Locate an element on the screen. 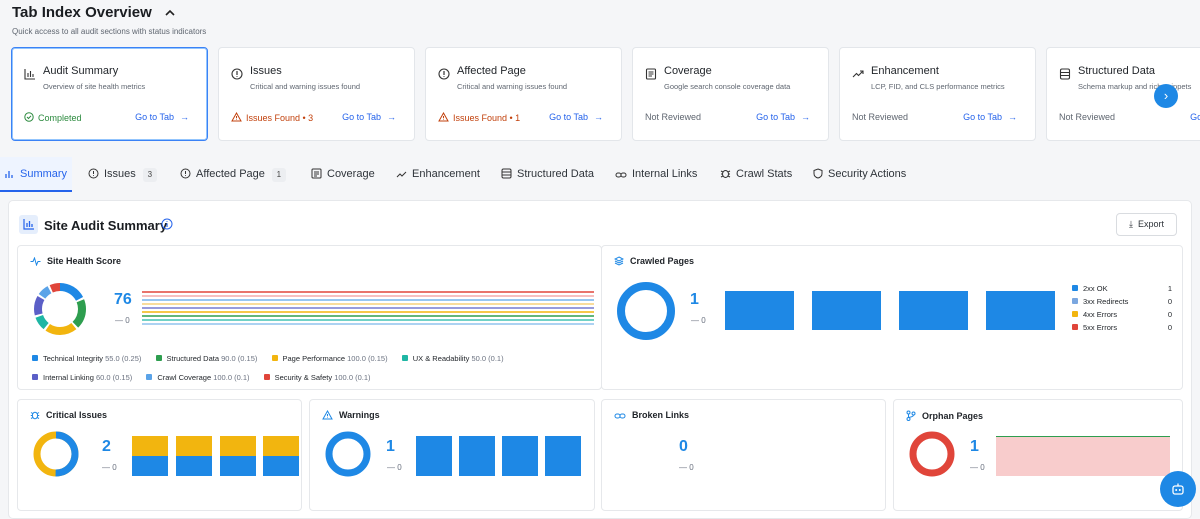 The width and height of the screenshot is (1200, 519). tab-internal-links: Internal Links is located at coordinates (656, 174).